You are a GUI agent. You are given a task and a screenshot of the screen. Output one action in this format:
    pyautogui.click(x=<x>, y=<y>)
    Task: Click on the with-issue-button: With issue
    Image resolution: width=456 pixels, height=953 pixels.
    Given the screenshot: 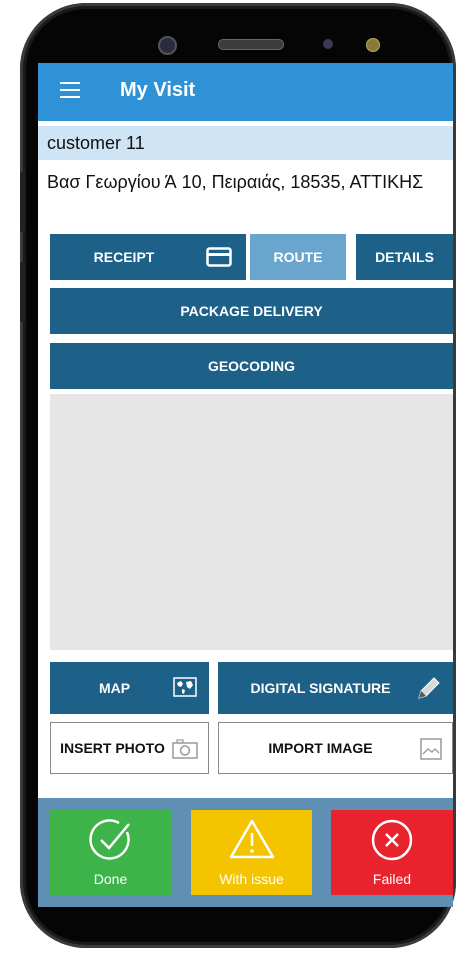 What is the action you would take?
    pyautogui.click(x=251, y=852)
    